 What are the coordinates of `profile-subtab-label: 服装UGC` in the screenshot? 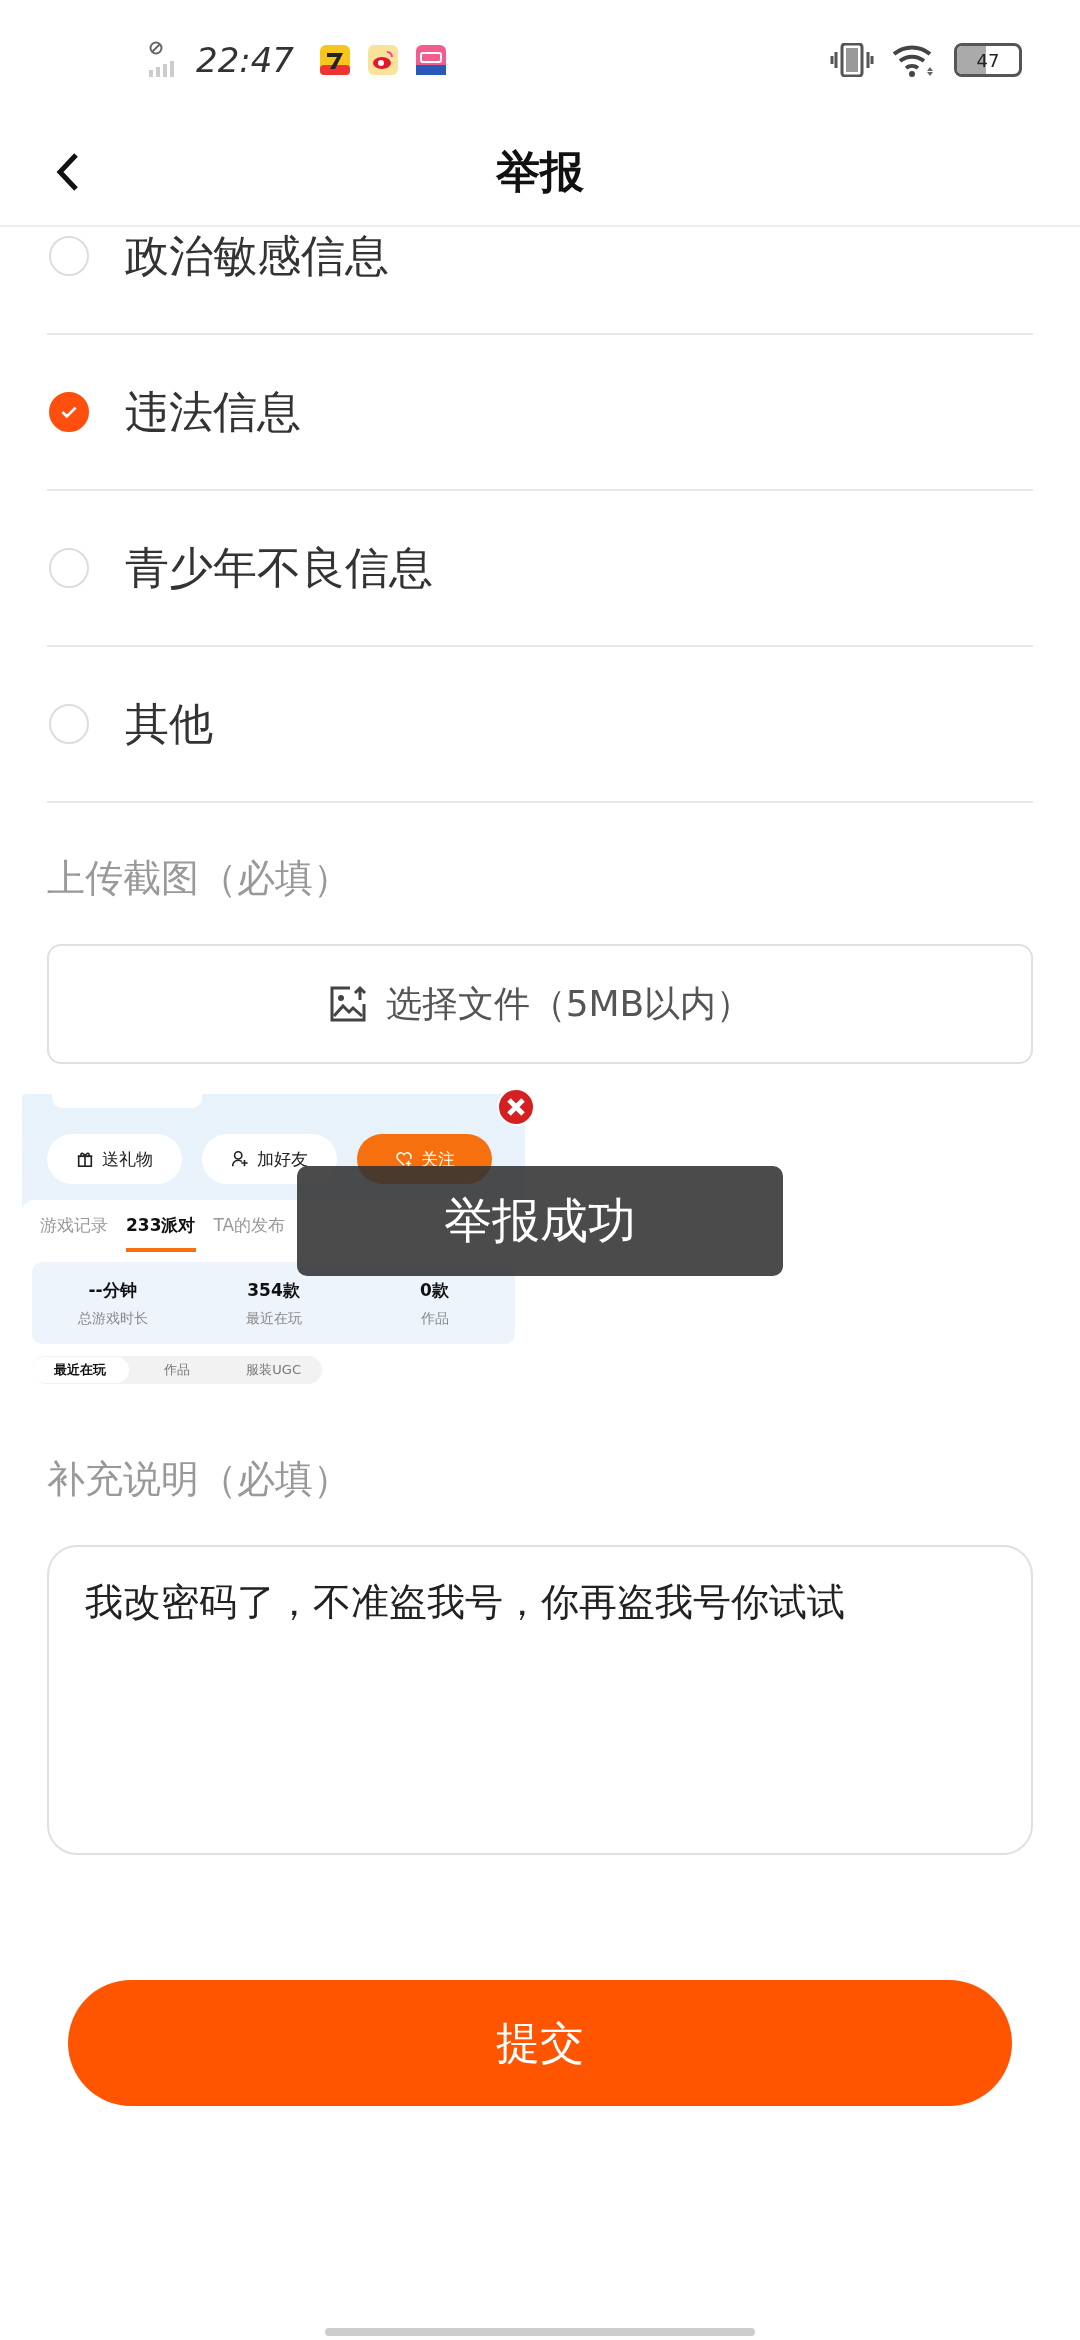 It's located at (273, 1370).